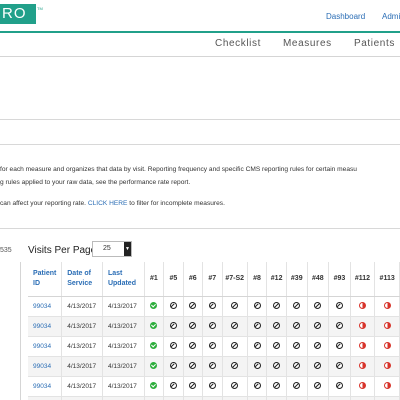 The image size is (400, 400). Describe the element at coordinates (112, 249) in the screenshot. I see `visits-per-page-select: 25 ▼` at that location.